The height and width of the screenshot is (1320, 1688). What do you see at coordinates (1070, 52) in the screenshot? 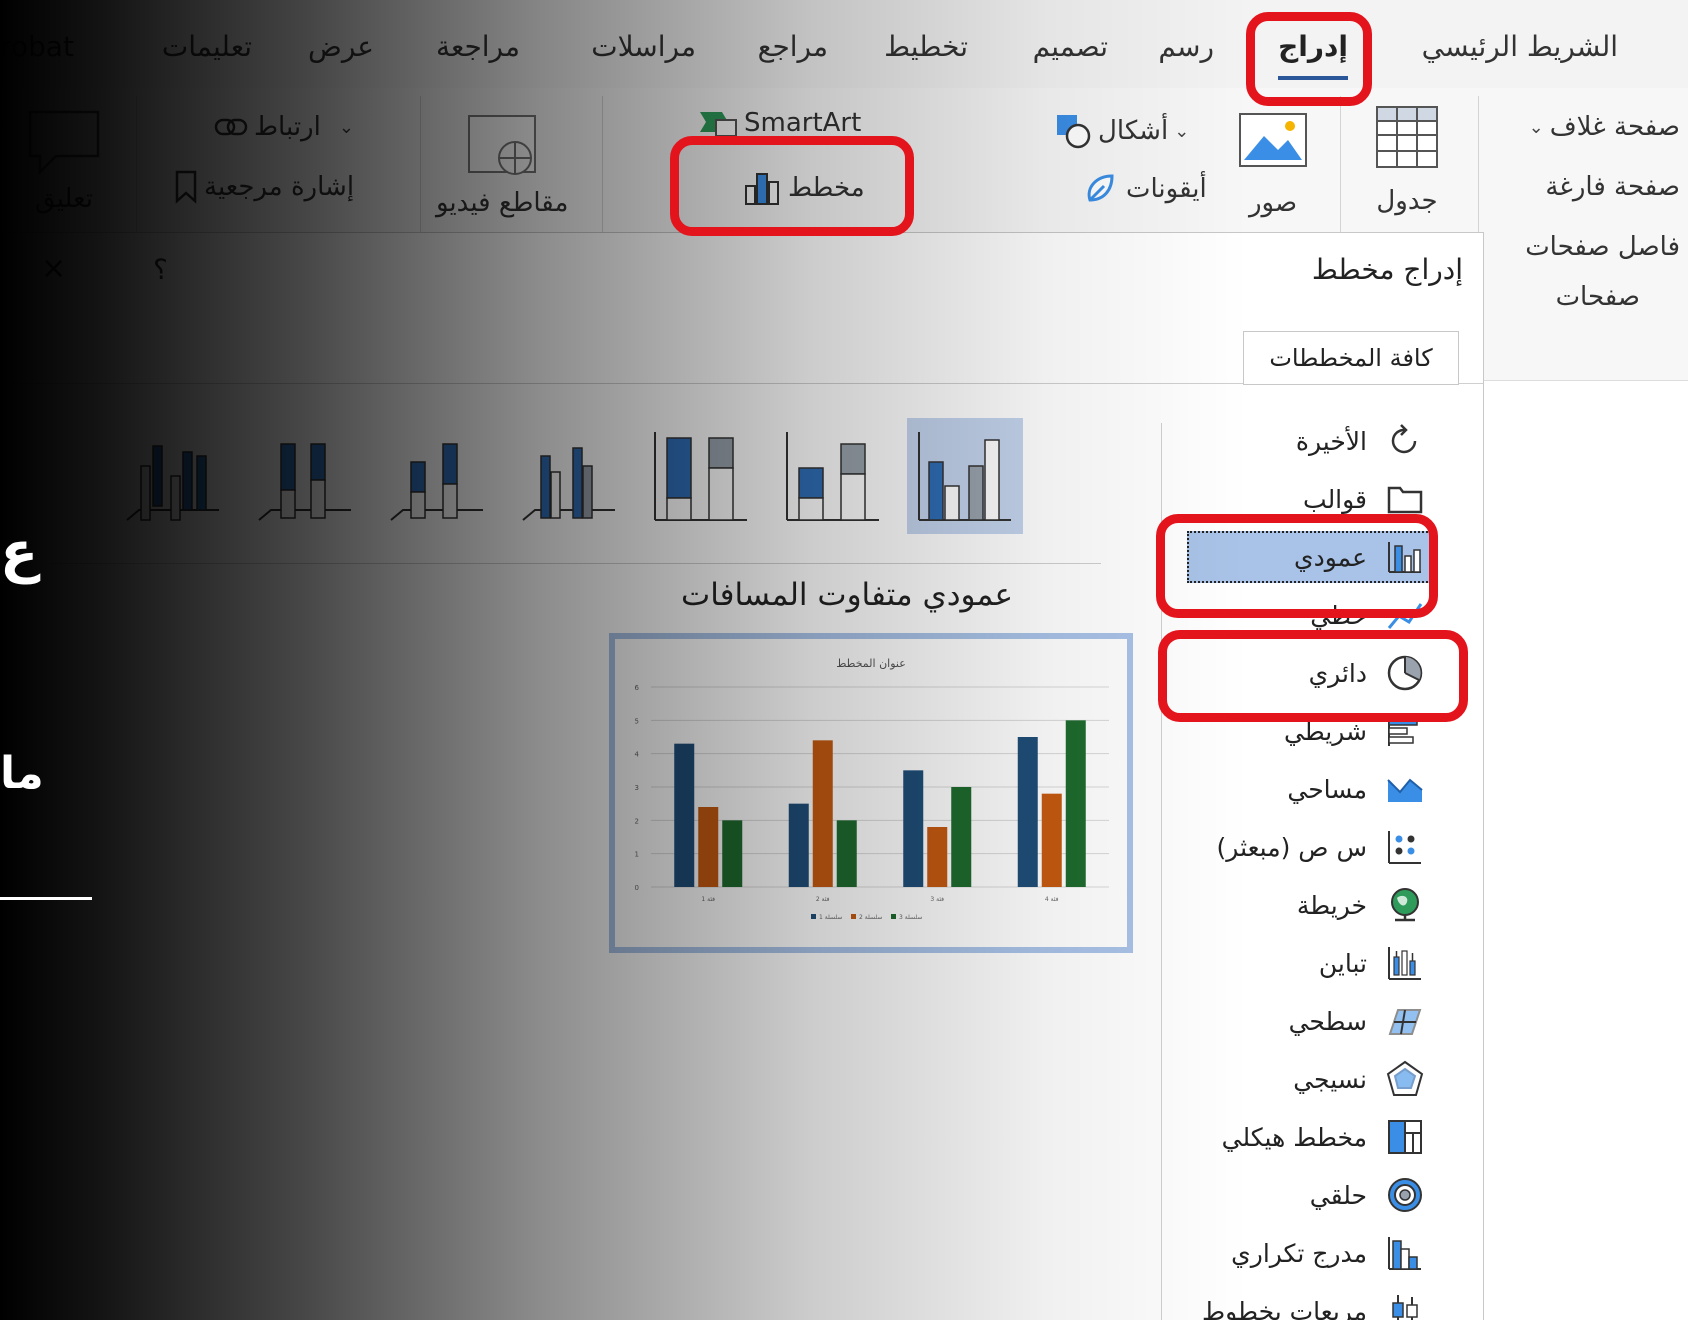
I see `tab-design: تصميم` at bounding box center [1070, 52].